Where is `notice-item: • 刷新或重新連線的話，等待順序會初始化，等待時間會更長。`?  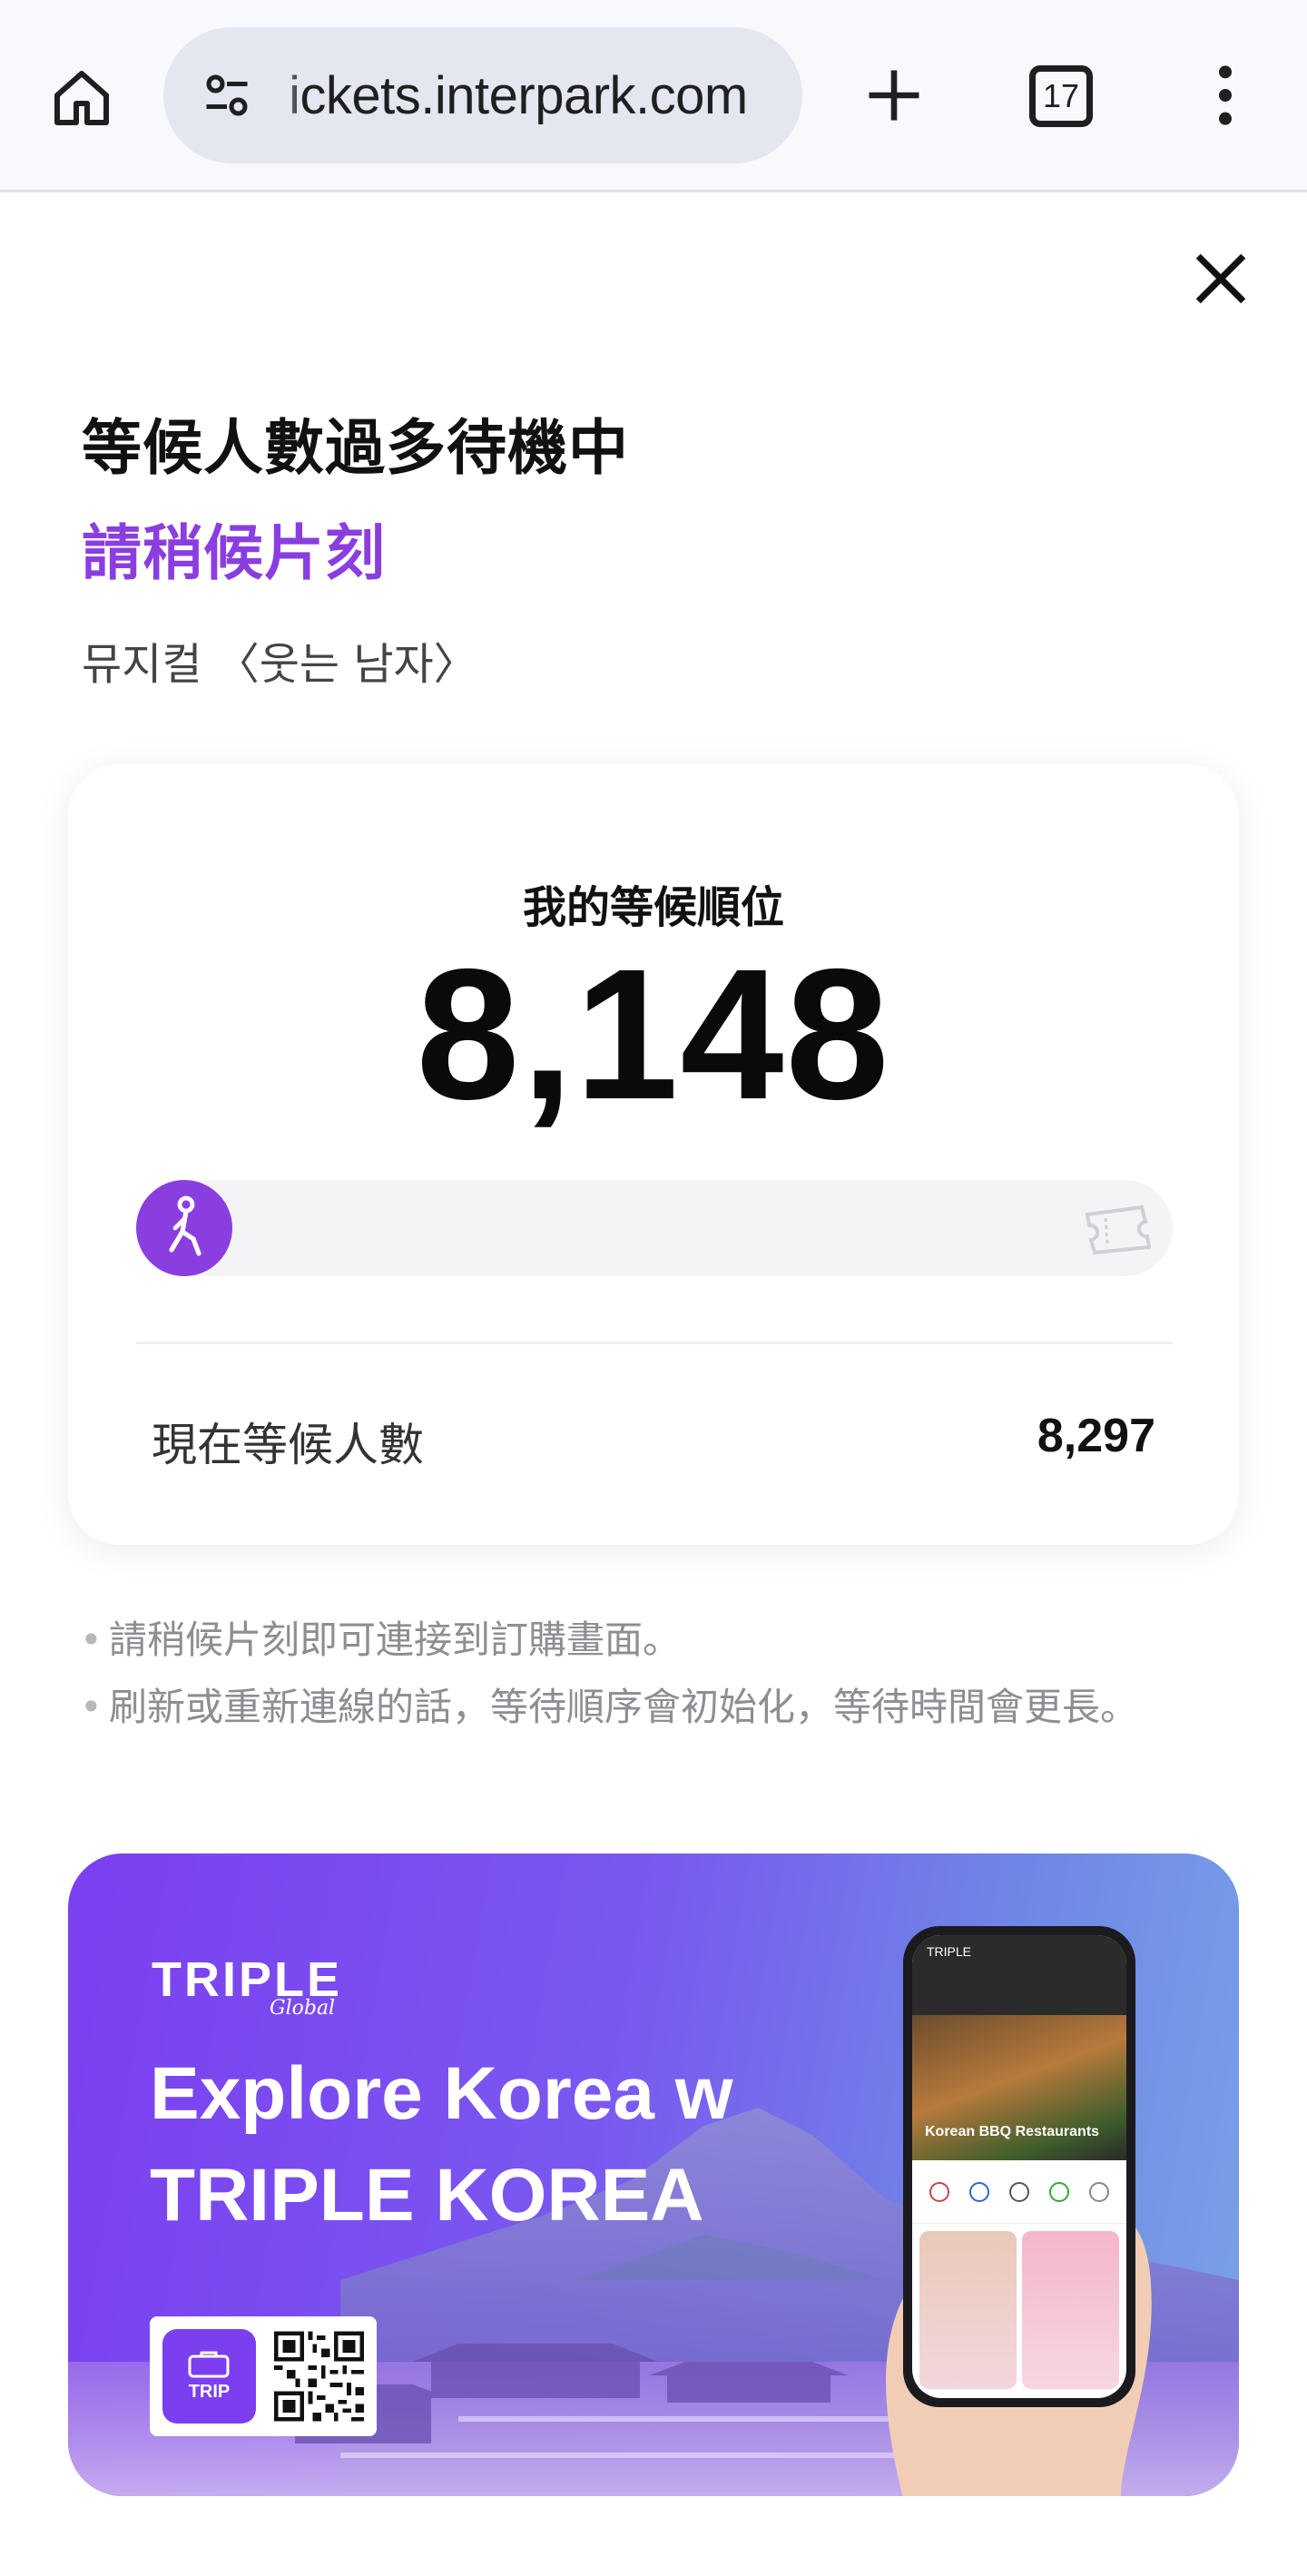 notice-item: • 刷新或重新連線的話，等待順序會初始化，等待時間會更長。 is located at coordinates (633, 1707).